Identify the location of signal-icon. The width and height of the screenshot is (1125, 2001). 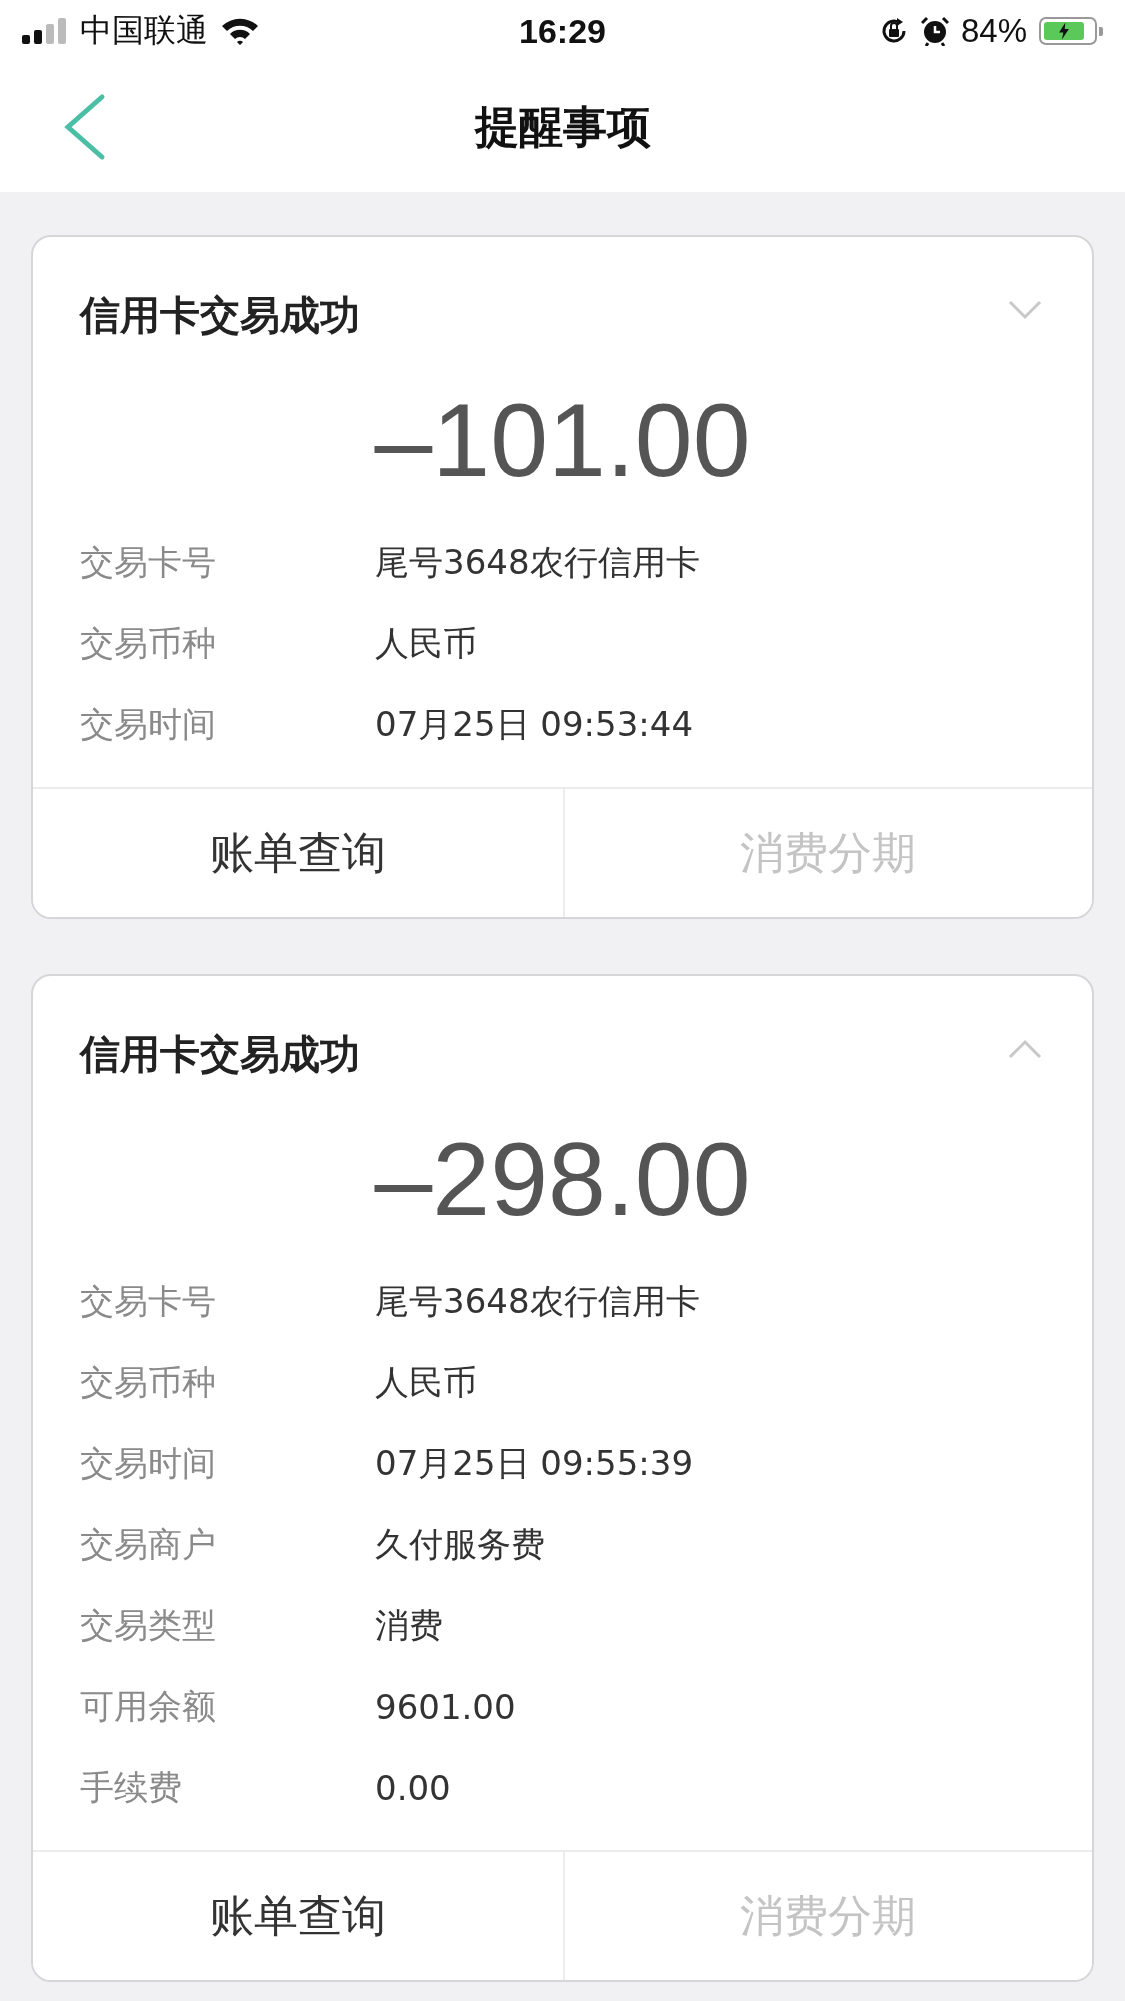
(45, 31).